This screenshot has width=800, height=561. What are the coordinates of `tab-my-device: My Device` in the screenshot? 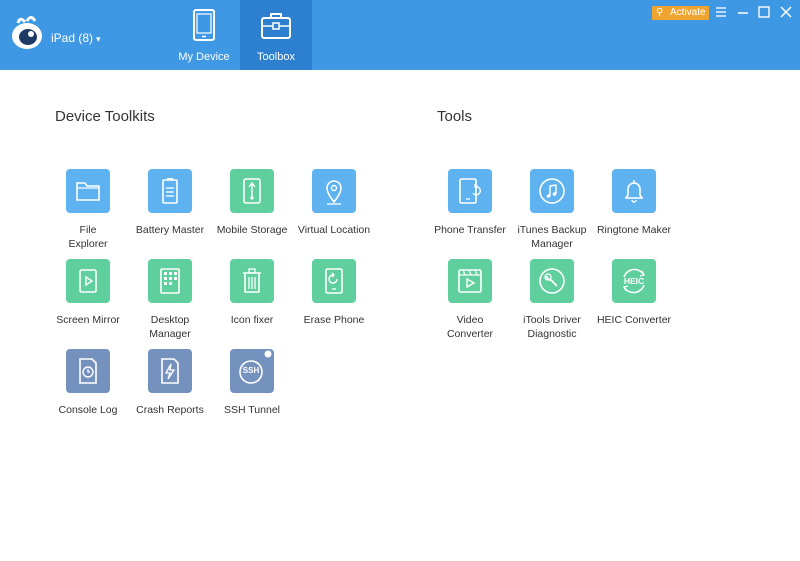 It's located at (204, 35).